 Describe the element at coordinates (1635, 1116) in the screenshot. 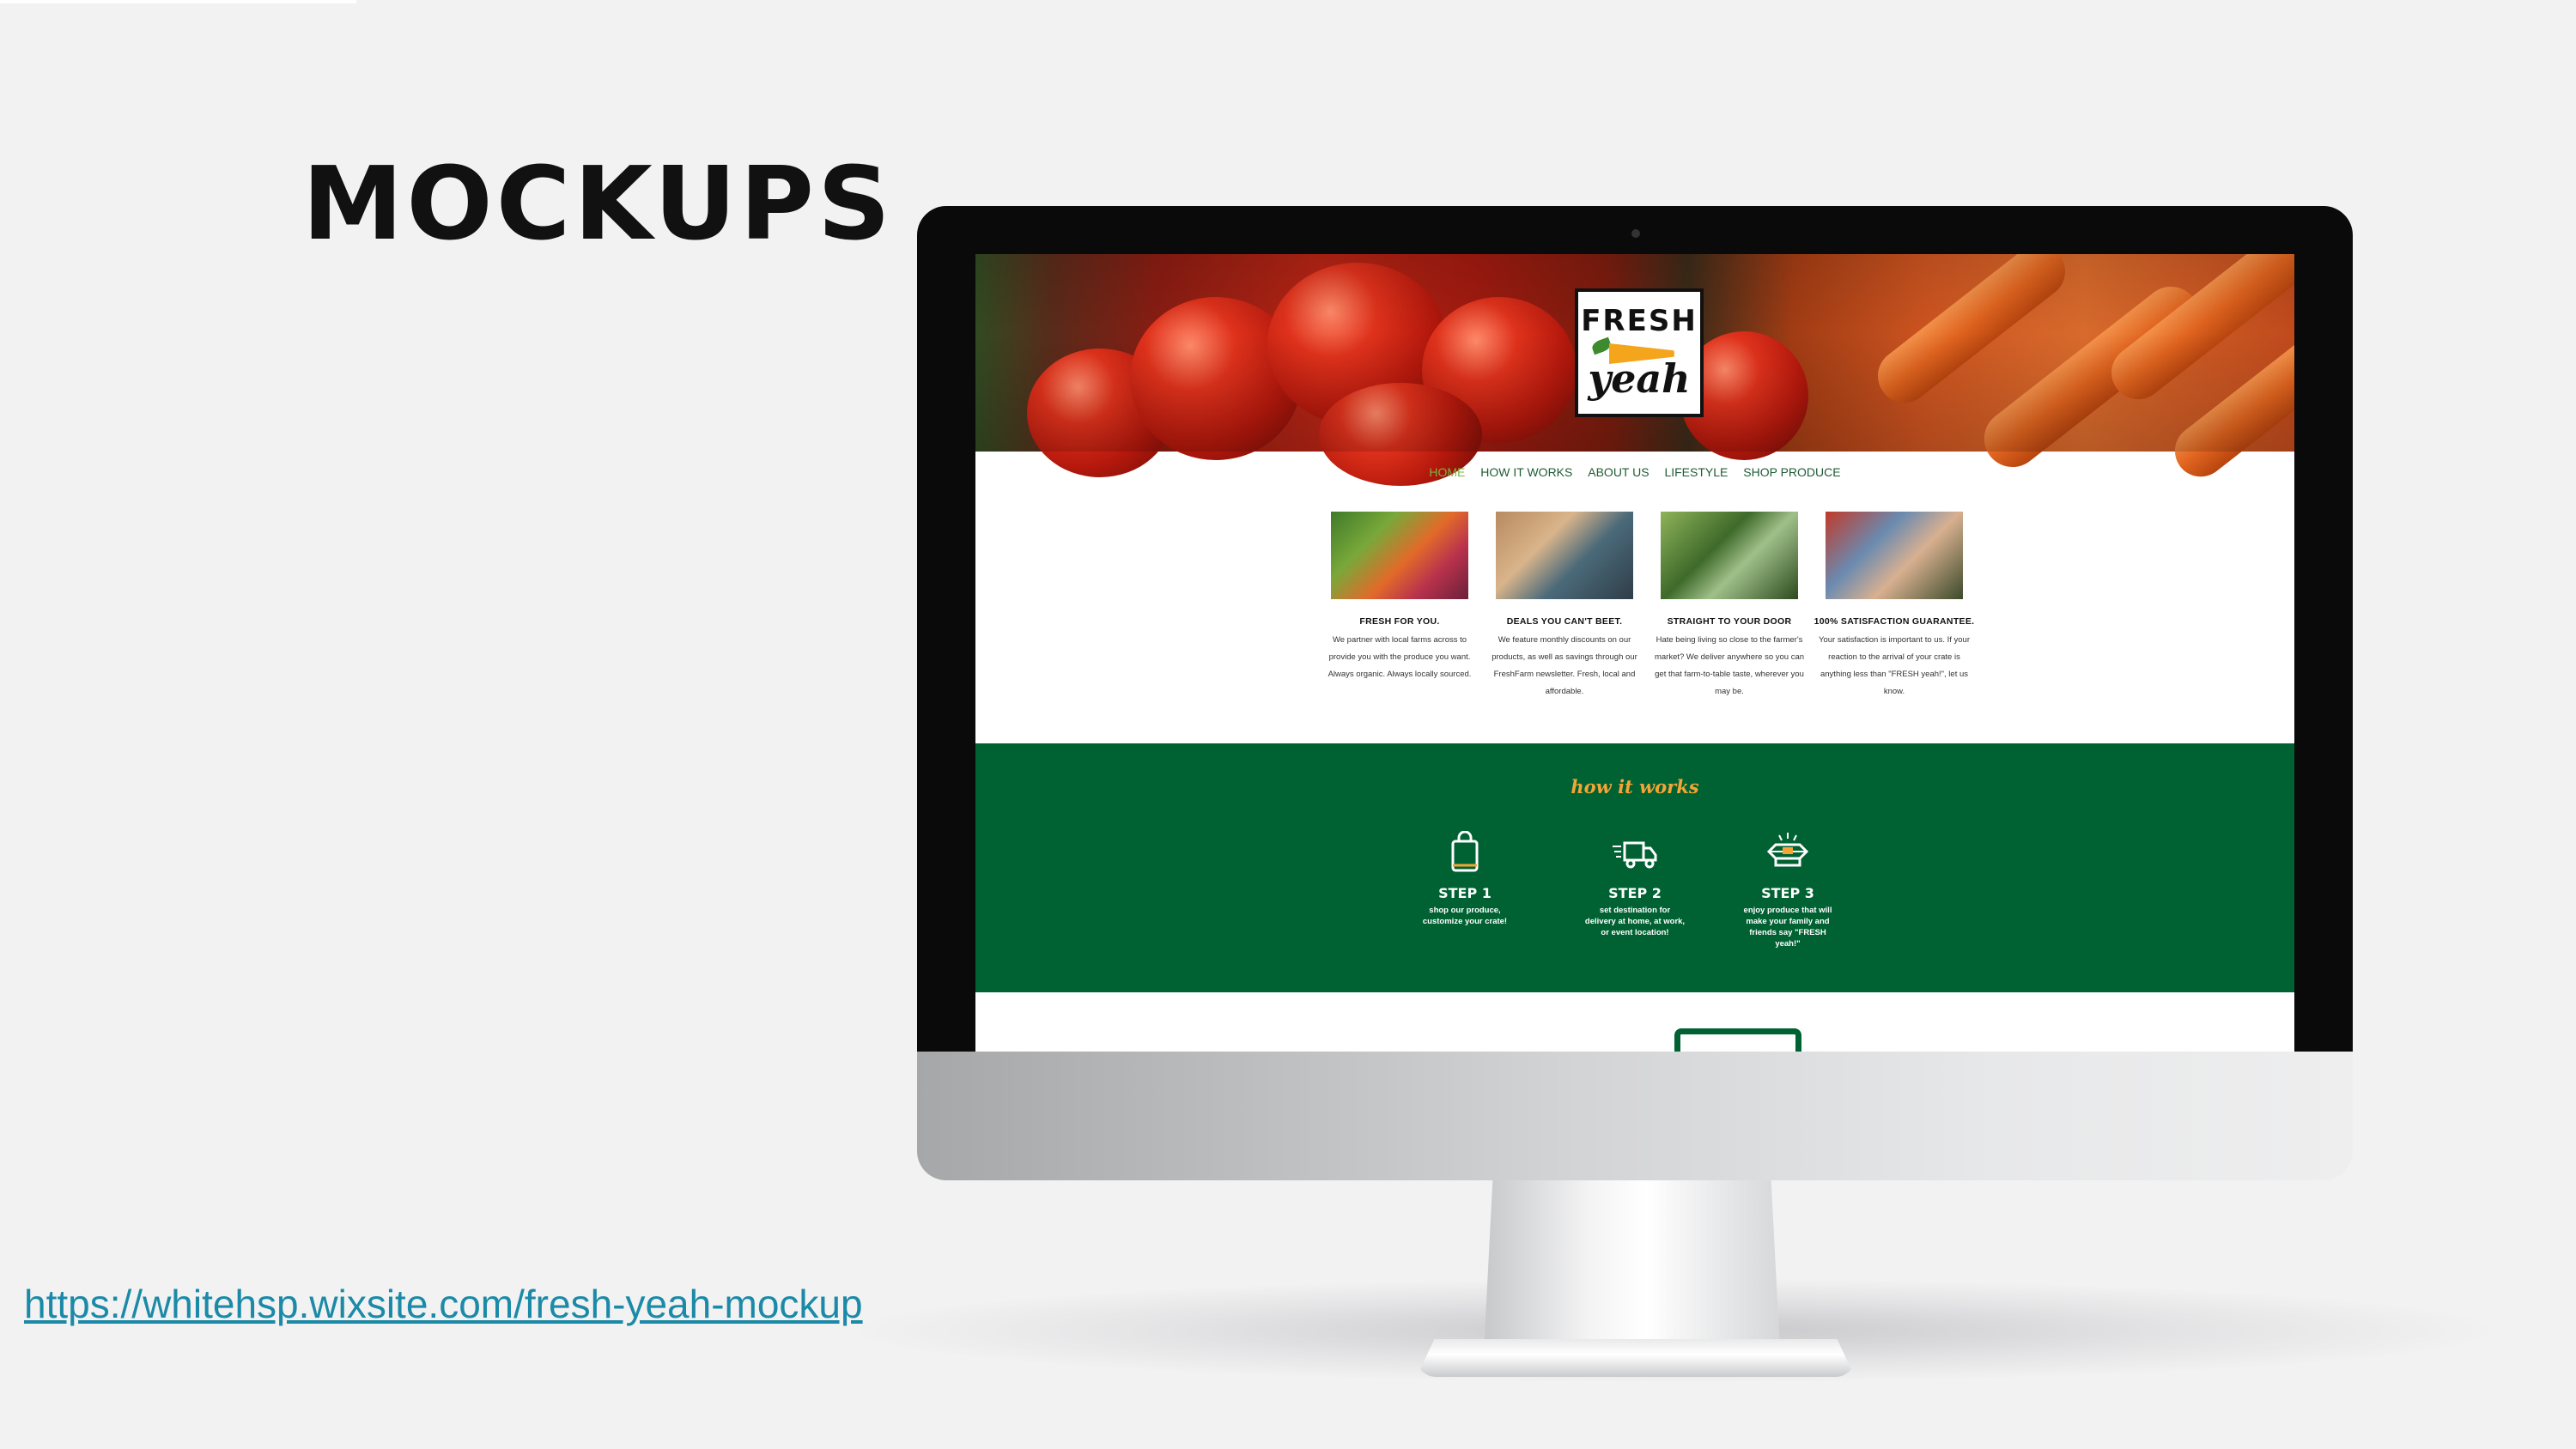

I see `monitor-chin` at that location.